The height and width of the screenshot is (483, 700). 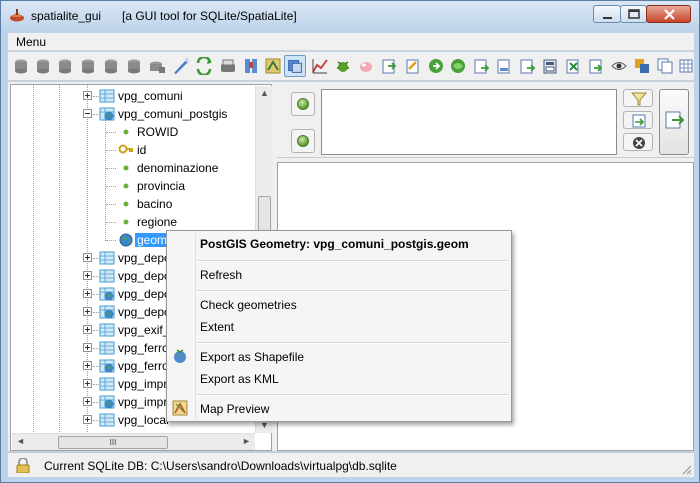 What do you see at coordinates (389, 66) in the screenshot?
I see `srids-icon` at bounding box center [389, 66].